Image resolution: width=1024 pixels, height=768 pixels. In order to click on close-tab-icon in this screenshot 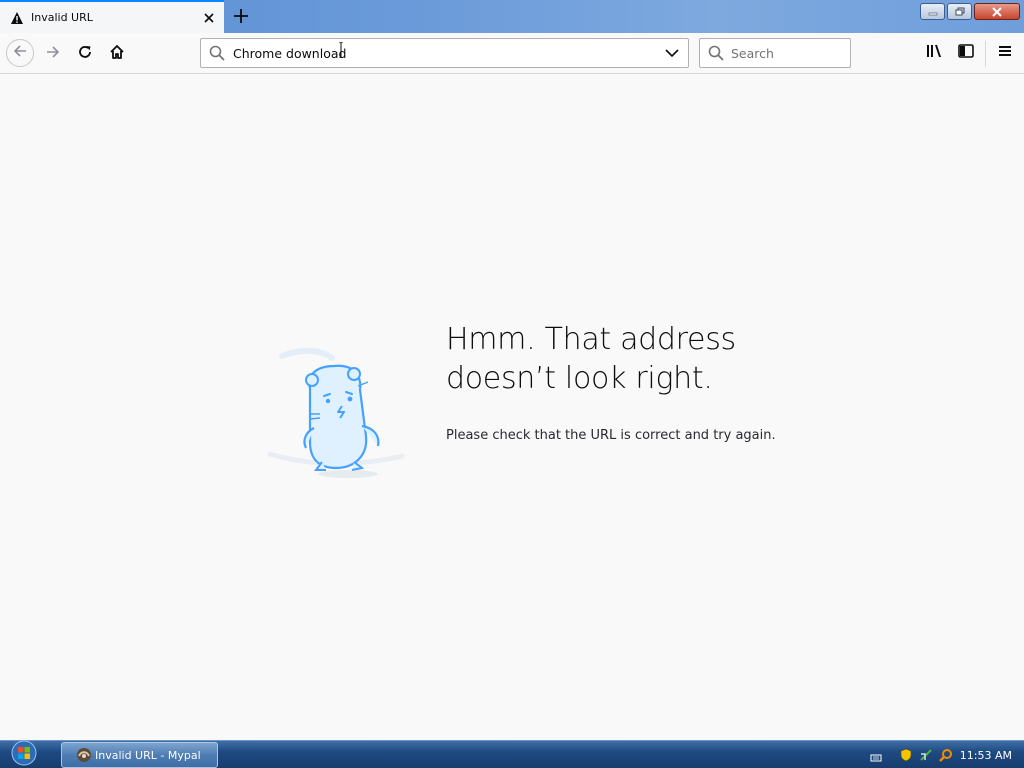, I will do `click(209, 17)`.